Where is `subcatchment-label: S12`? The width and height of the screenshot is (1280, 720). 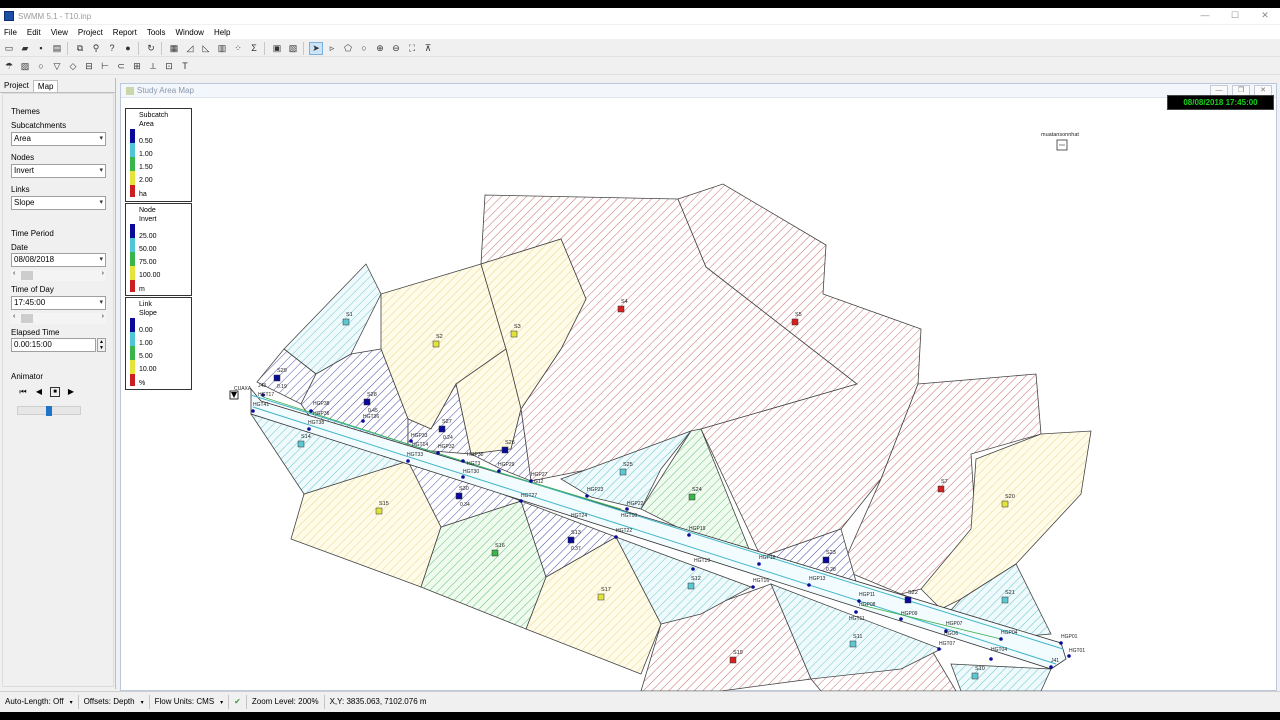 subcatchment-label: S12 is located at coordinates (696, 579).